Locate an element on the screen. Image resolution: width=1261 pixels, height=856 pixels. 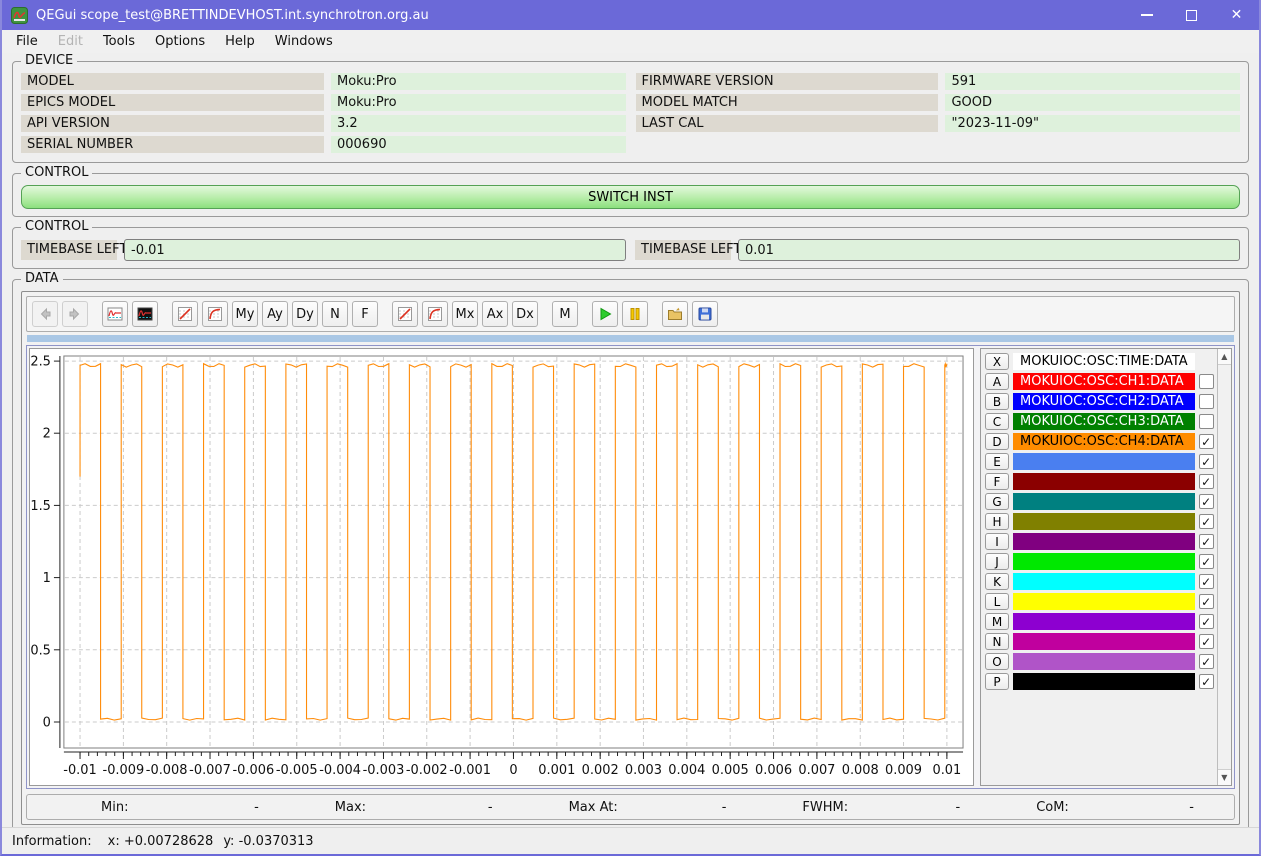
arrow-left-icon is located at coordinates (45, 314).